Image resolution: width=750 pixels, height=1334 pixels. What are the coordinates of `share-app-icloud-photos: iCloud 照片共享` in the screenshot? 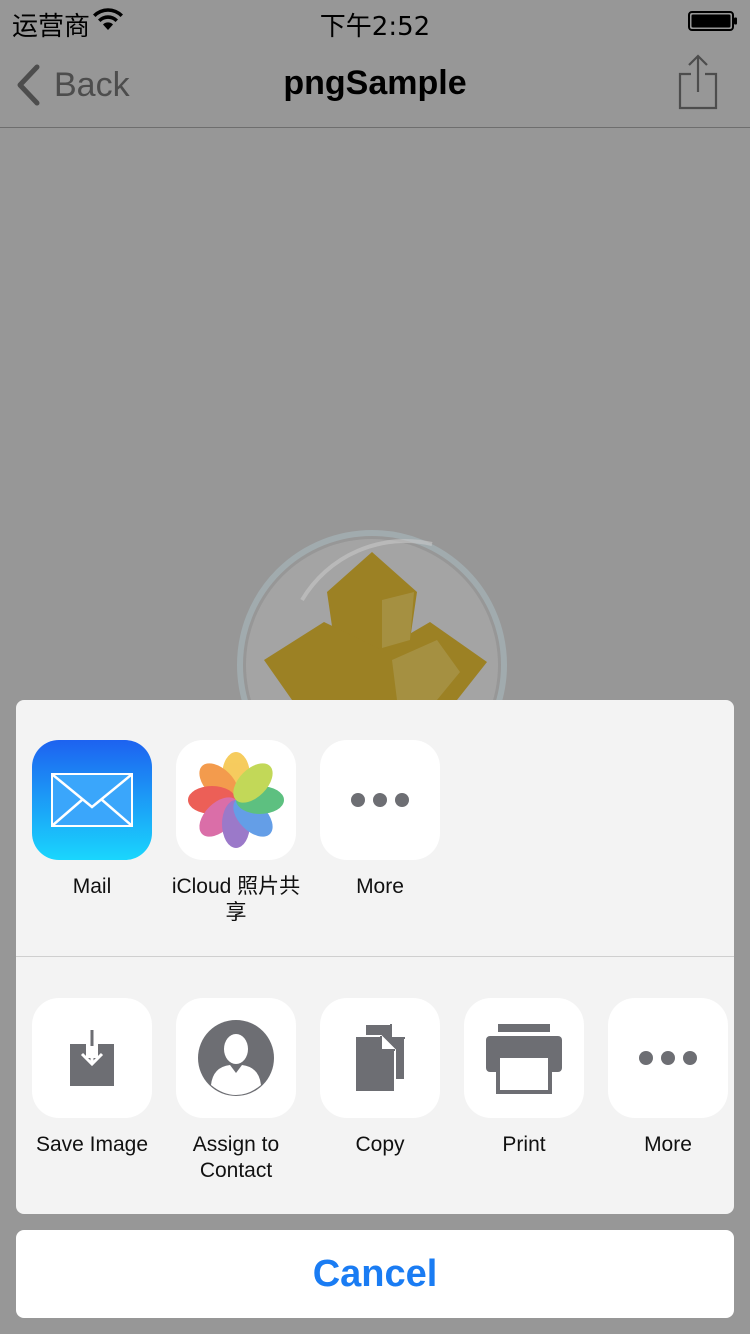 It's located at (236, 833).